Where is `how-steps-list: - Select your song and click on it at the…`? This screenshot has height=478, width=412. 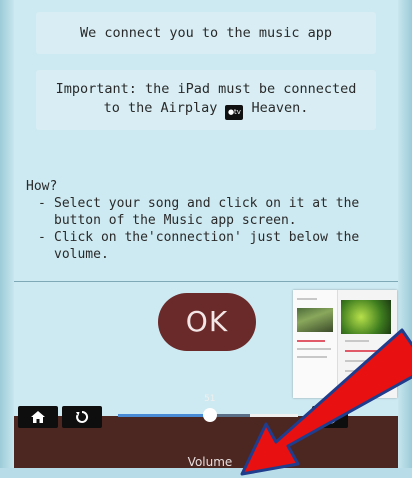
how-steps-list: - Select your song and click on it at the… is located at coordinates (206, 229).